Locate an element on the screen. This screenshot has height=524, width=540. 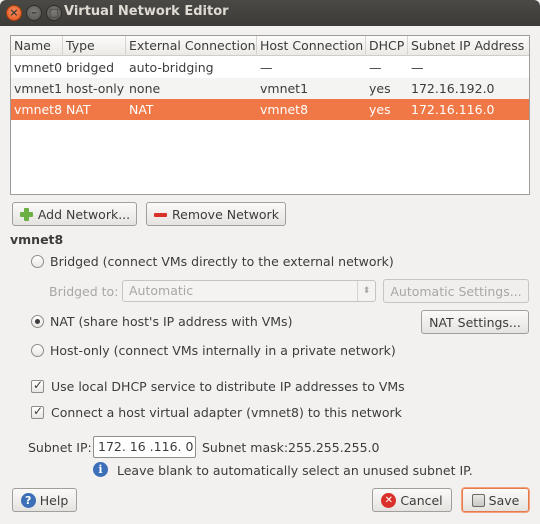
save-button: Save is located at coordinates (495, 500).